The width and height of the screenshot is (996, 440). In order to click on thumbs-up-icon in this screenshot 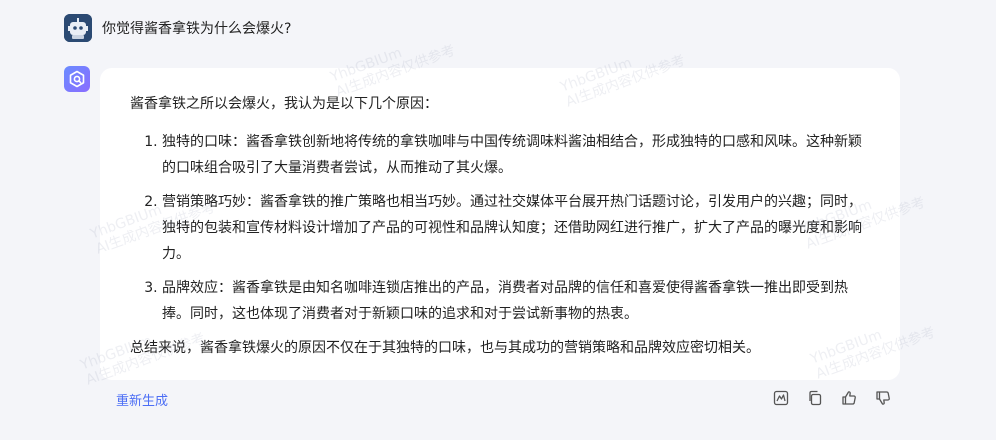, I will do `click(849, 398)`.